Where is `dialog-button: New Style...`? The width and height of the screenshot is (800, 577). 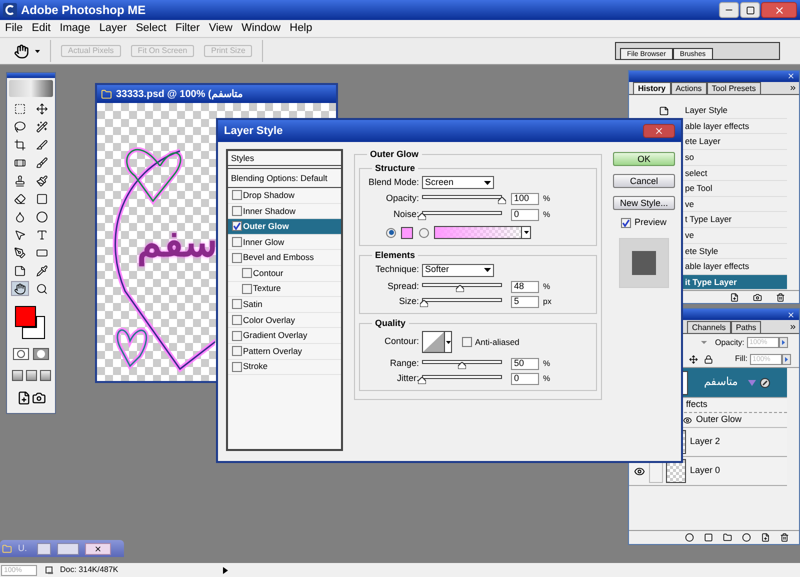
dialog-button: New Style... is located at coordinates (644, 203).